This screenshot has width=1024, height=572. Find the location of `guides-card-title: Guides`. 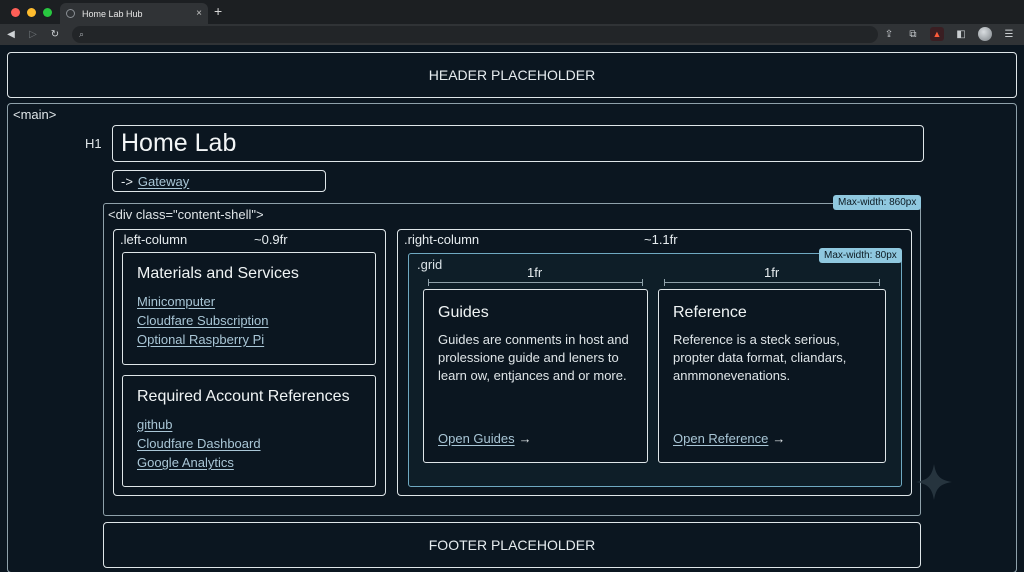

guides-card-title: Guides is located at coordinates (463, 312).